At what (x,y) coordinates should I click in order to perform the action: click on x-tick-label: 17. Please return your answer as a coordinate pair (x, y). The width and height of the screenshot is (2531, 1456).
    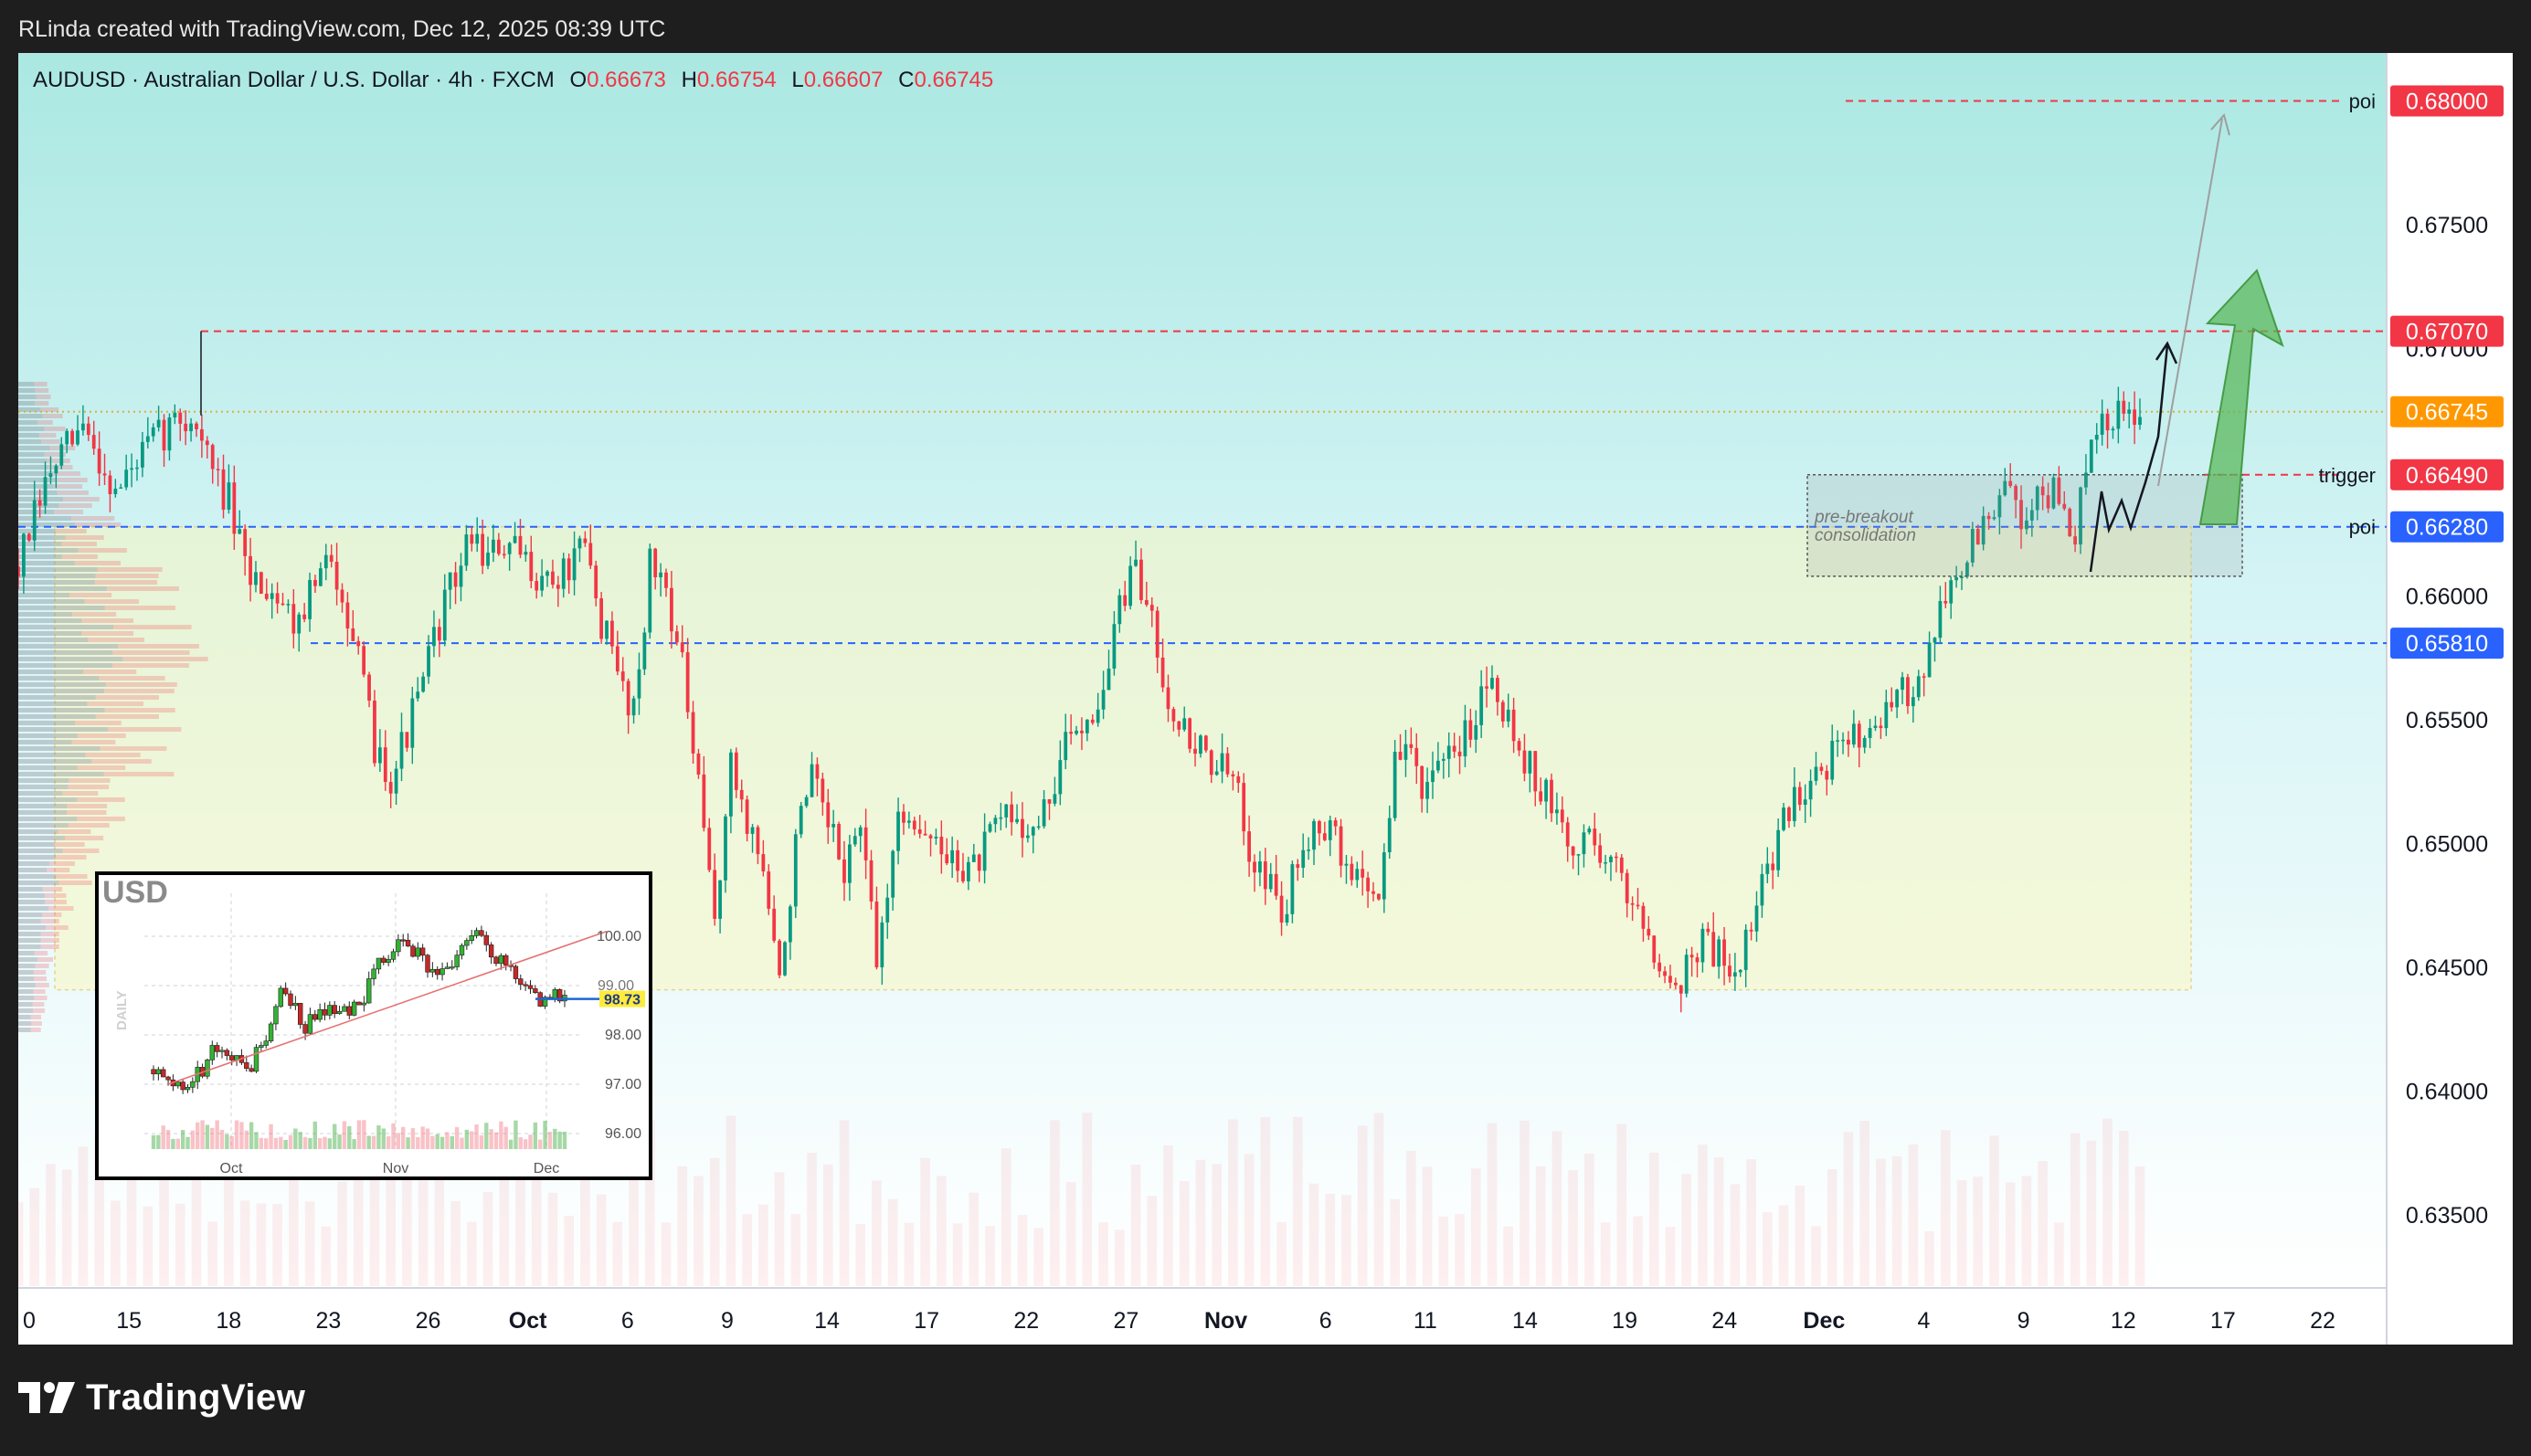
    Looking at the image, I should click on (926, 1321).